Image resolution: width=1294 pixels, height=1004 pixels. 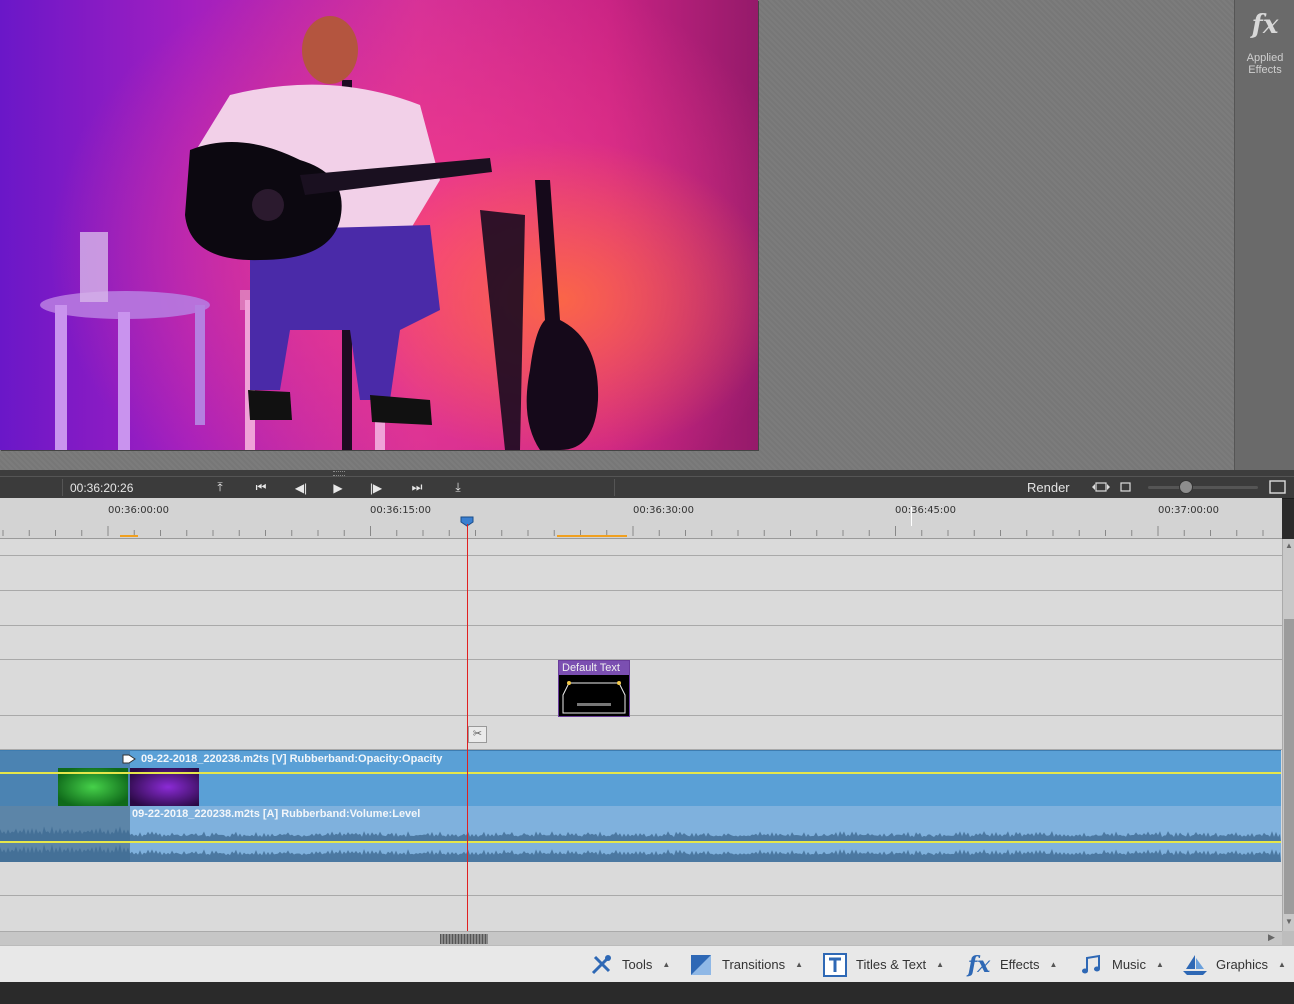 What do you see at coordinates (594, 697) in the screenshot?
I see `title-clip-thumbnail` at bounding box center [594, 697].